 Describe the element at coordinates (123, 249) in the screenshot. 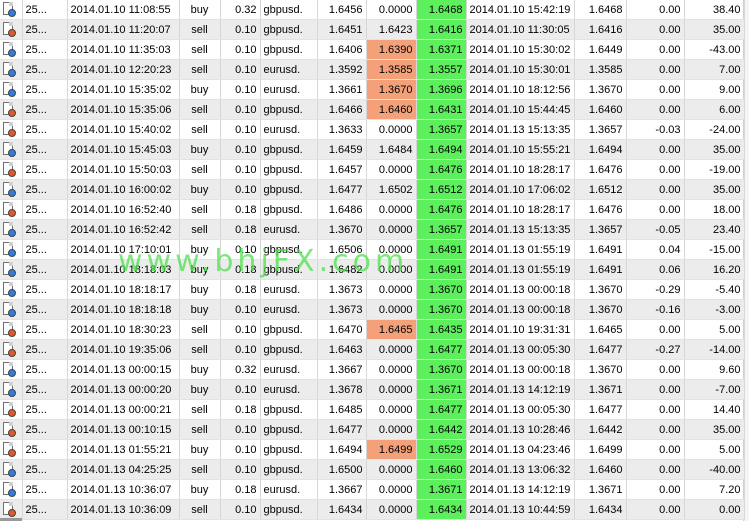

I see `cell-open-time: 2014.01.10 17:10:01` at that location.